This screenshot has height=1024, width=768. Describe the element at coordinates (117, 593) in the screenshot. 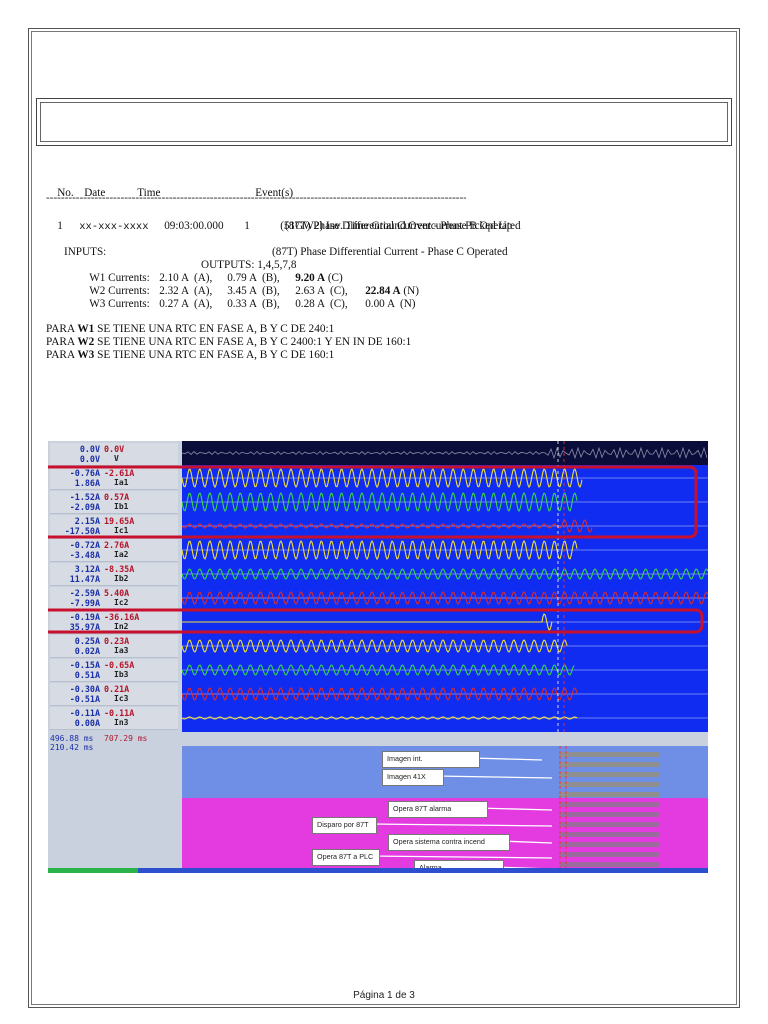

I see `channel-value-2: 5.40A` at that location.